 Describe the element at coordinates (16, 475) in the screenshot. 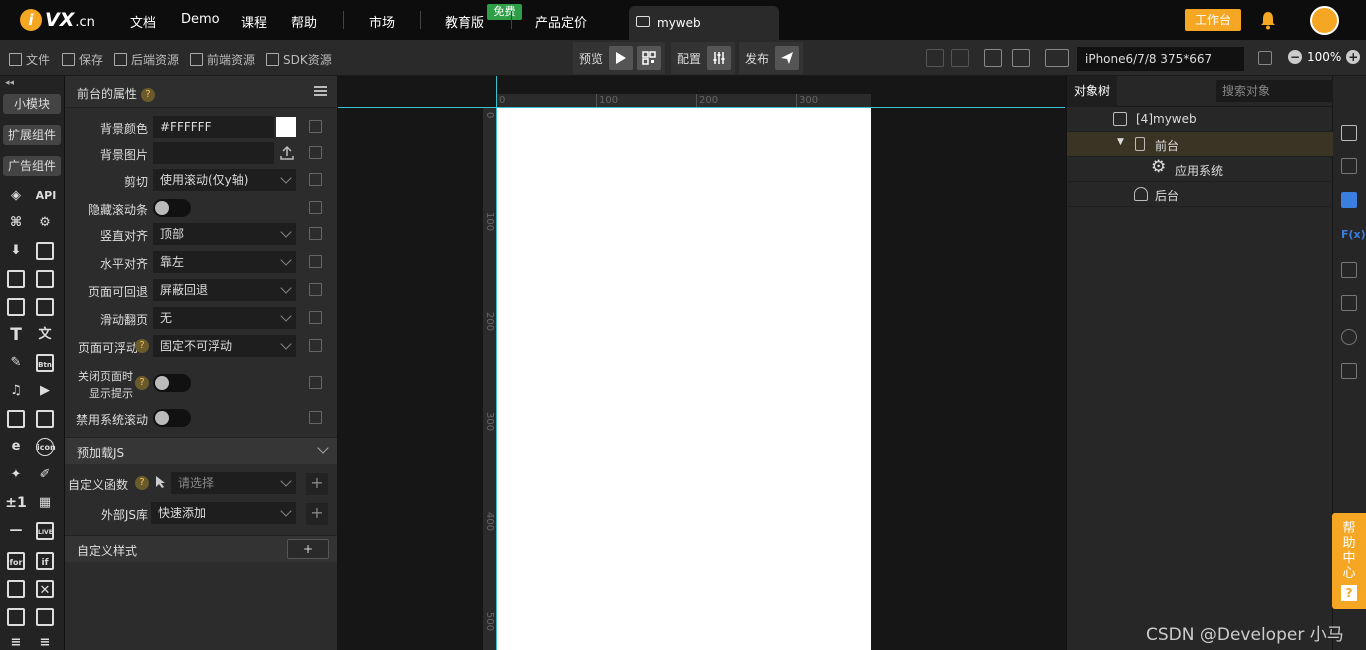

I see `puzzle-icon: ✦` at that location.